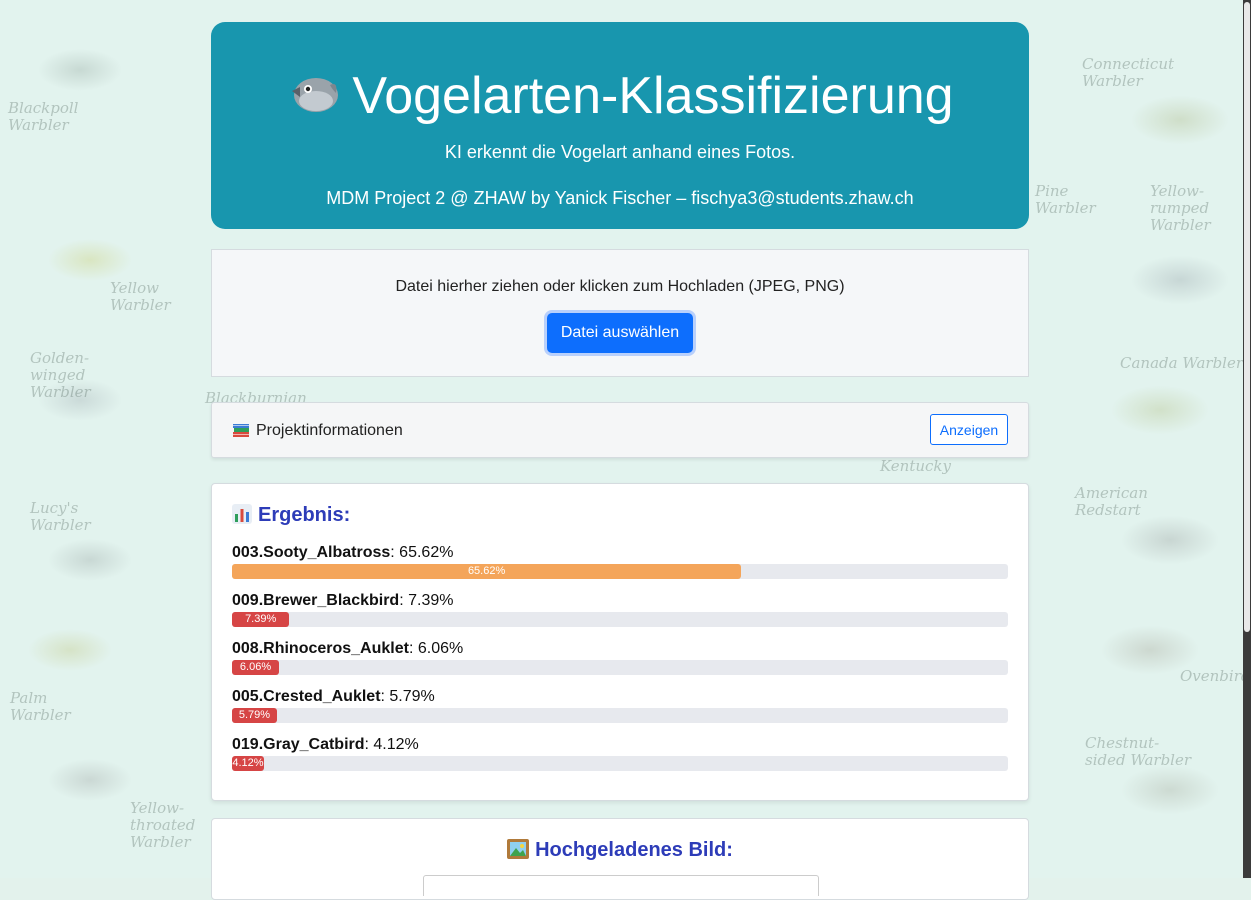  Describe the element at coordinates (60, 516) in the screenshot. I see `bg-label: Lucy's Warbler` at that location.